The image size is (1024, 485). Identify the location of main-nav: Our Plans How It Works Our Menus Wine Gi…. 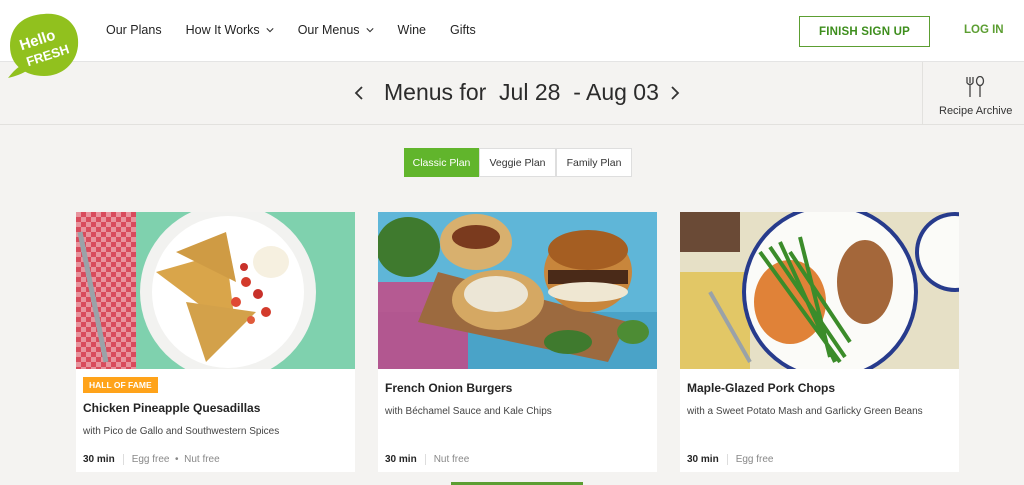
(303, 30).